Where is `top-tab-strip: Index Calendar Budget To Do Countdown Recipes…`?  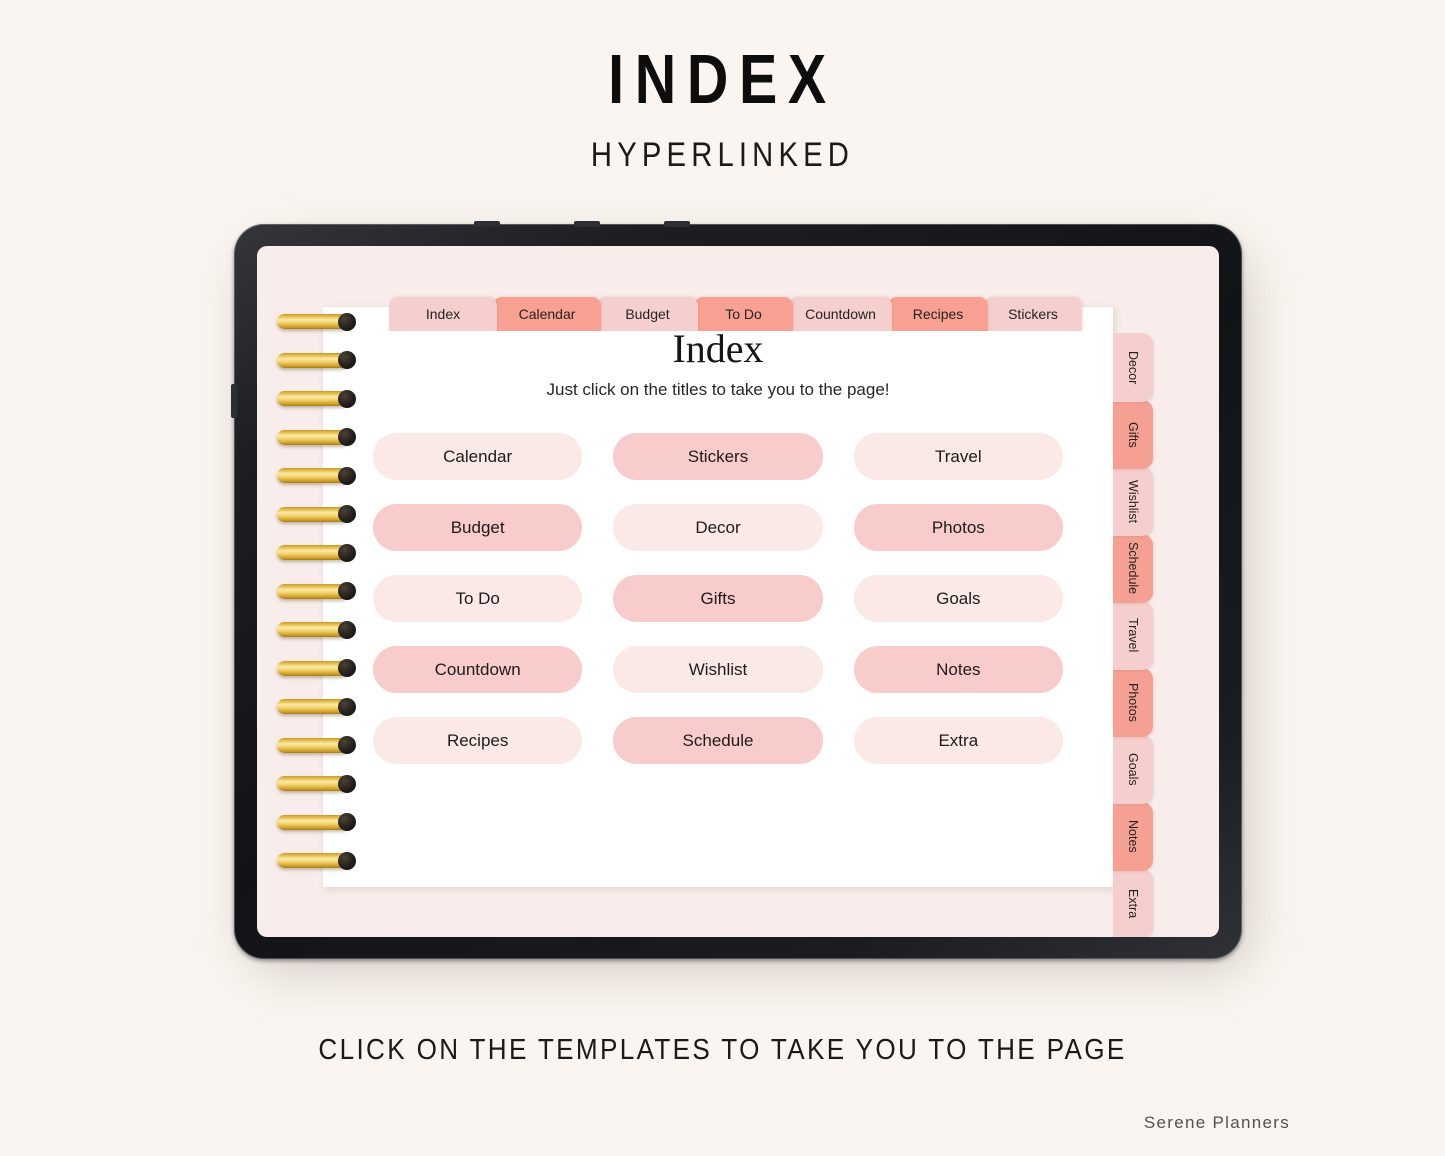
top-tab-strip: Index Calendar Budget To Do Countdown Recipes… is located at coordinates (735, 314).